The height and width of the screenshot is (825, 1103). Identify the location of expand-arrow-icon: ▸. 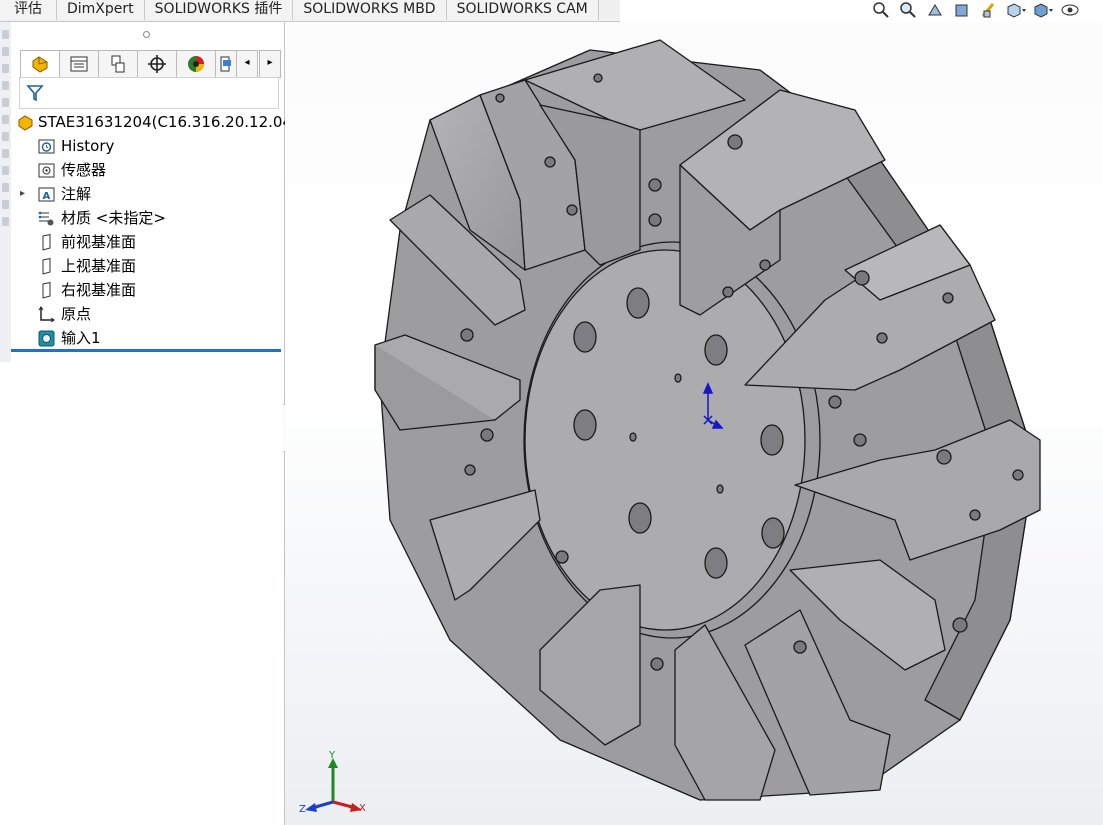
(22, 194).